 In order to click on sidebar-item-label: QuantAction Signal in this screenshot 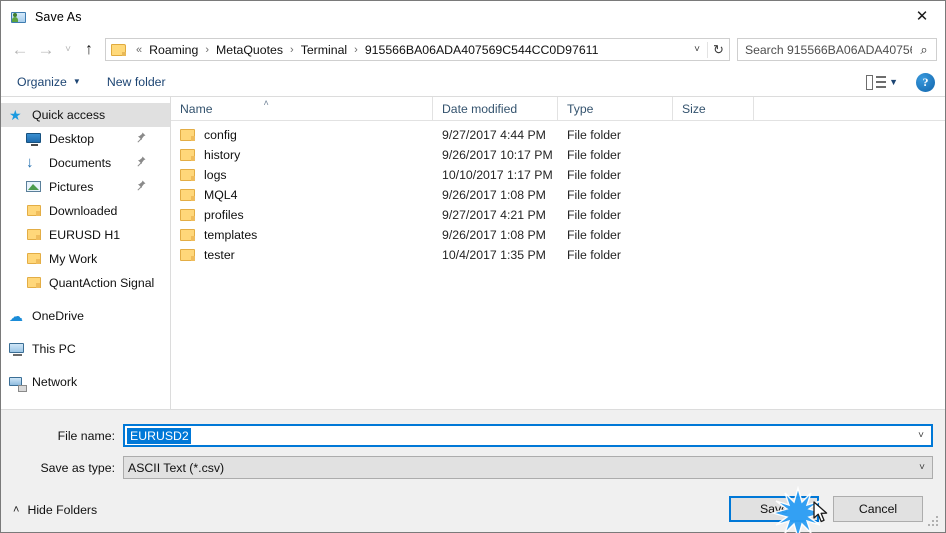, I will do `click(102, 283)`.